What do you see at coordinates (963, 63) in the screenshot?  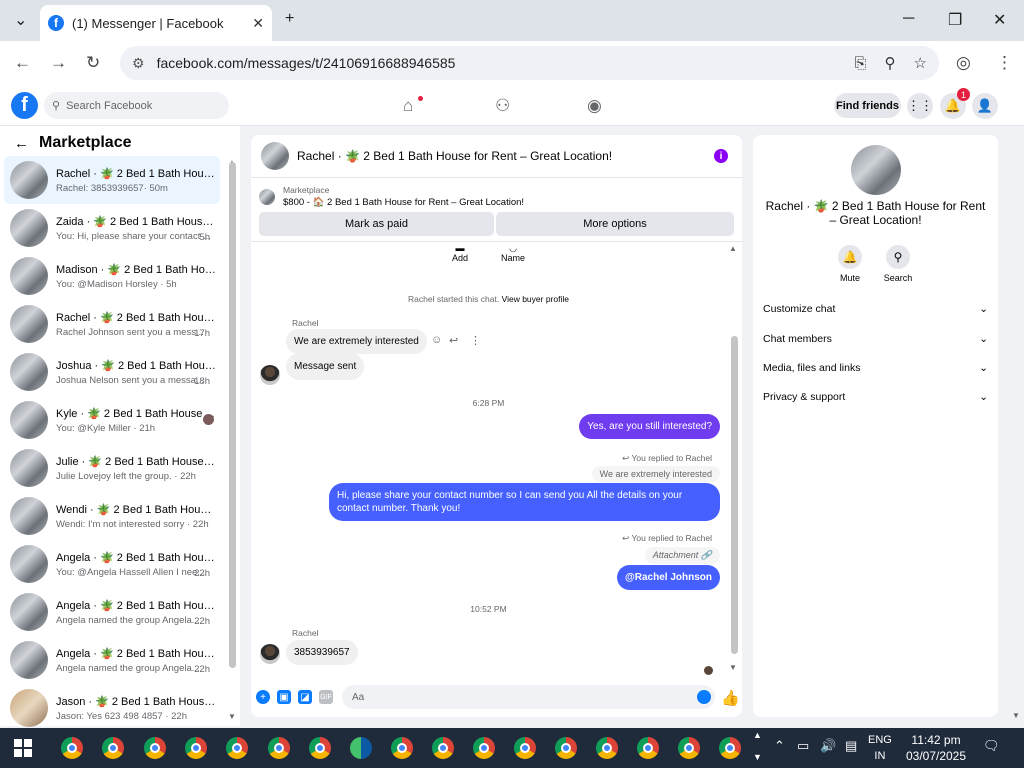 I see `profile-icon: ◎` at bounding box center [963, 63].